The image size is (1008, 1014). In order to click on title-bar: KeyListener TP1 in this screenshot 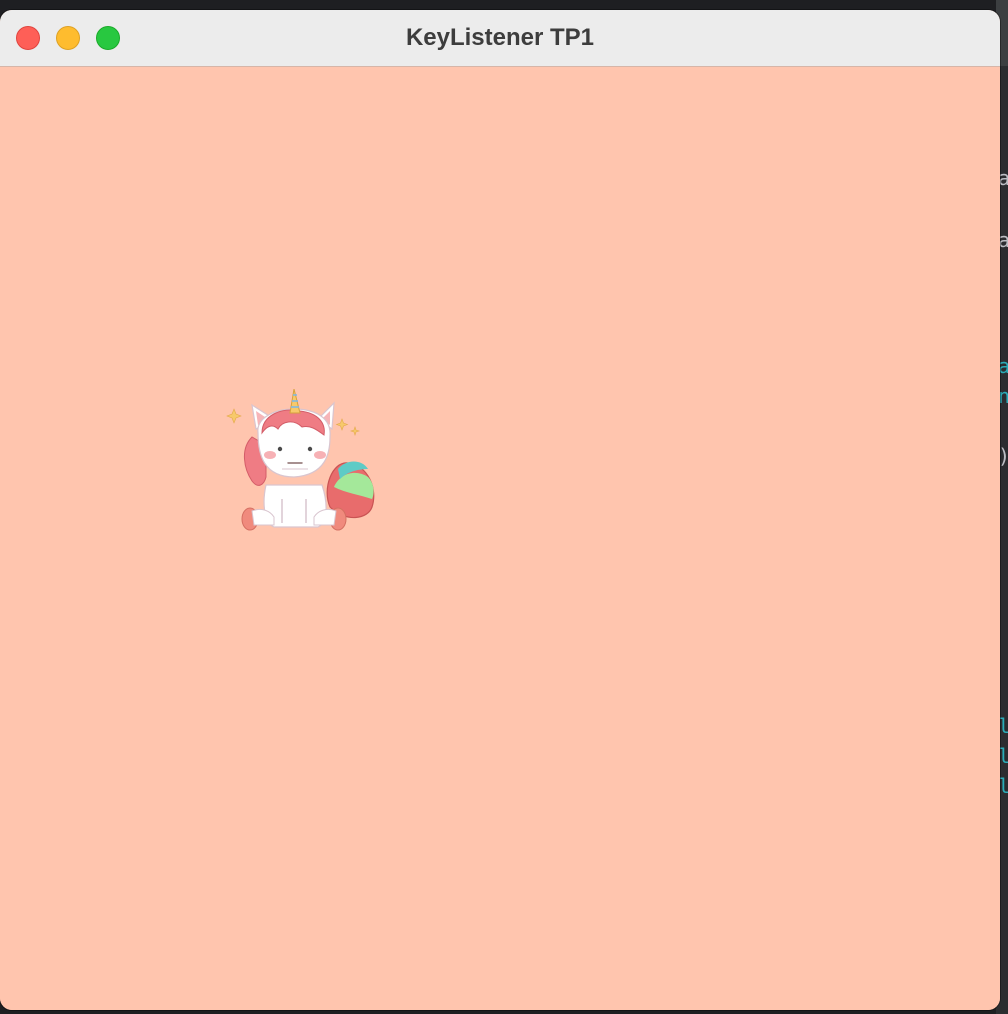, I will do `click(500, 38)`.